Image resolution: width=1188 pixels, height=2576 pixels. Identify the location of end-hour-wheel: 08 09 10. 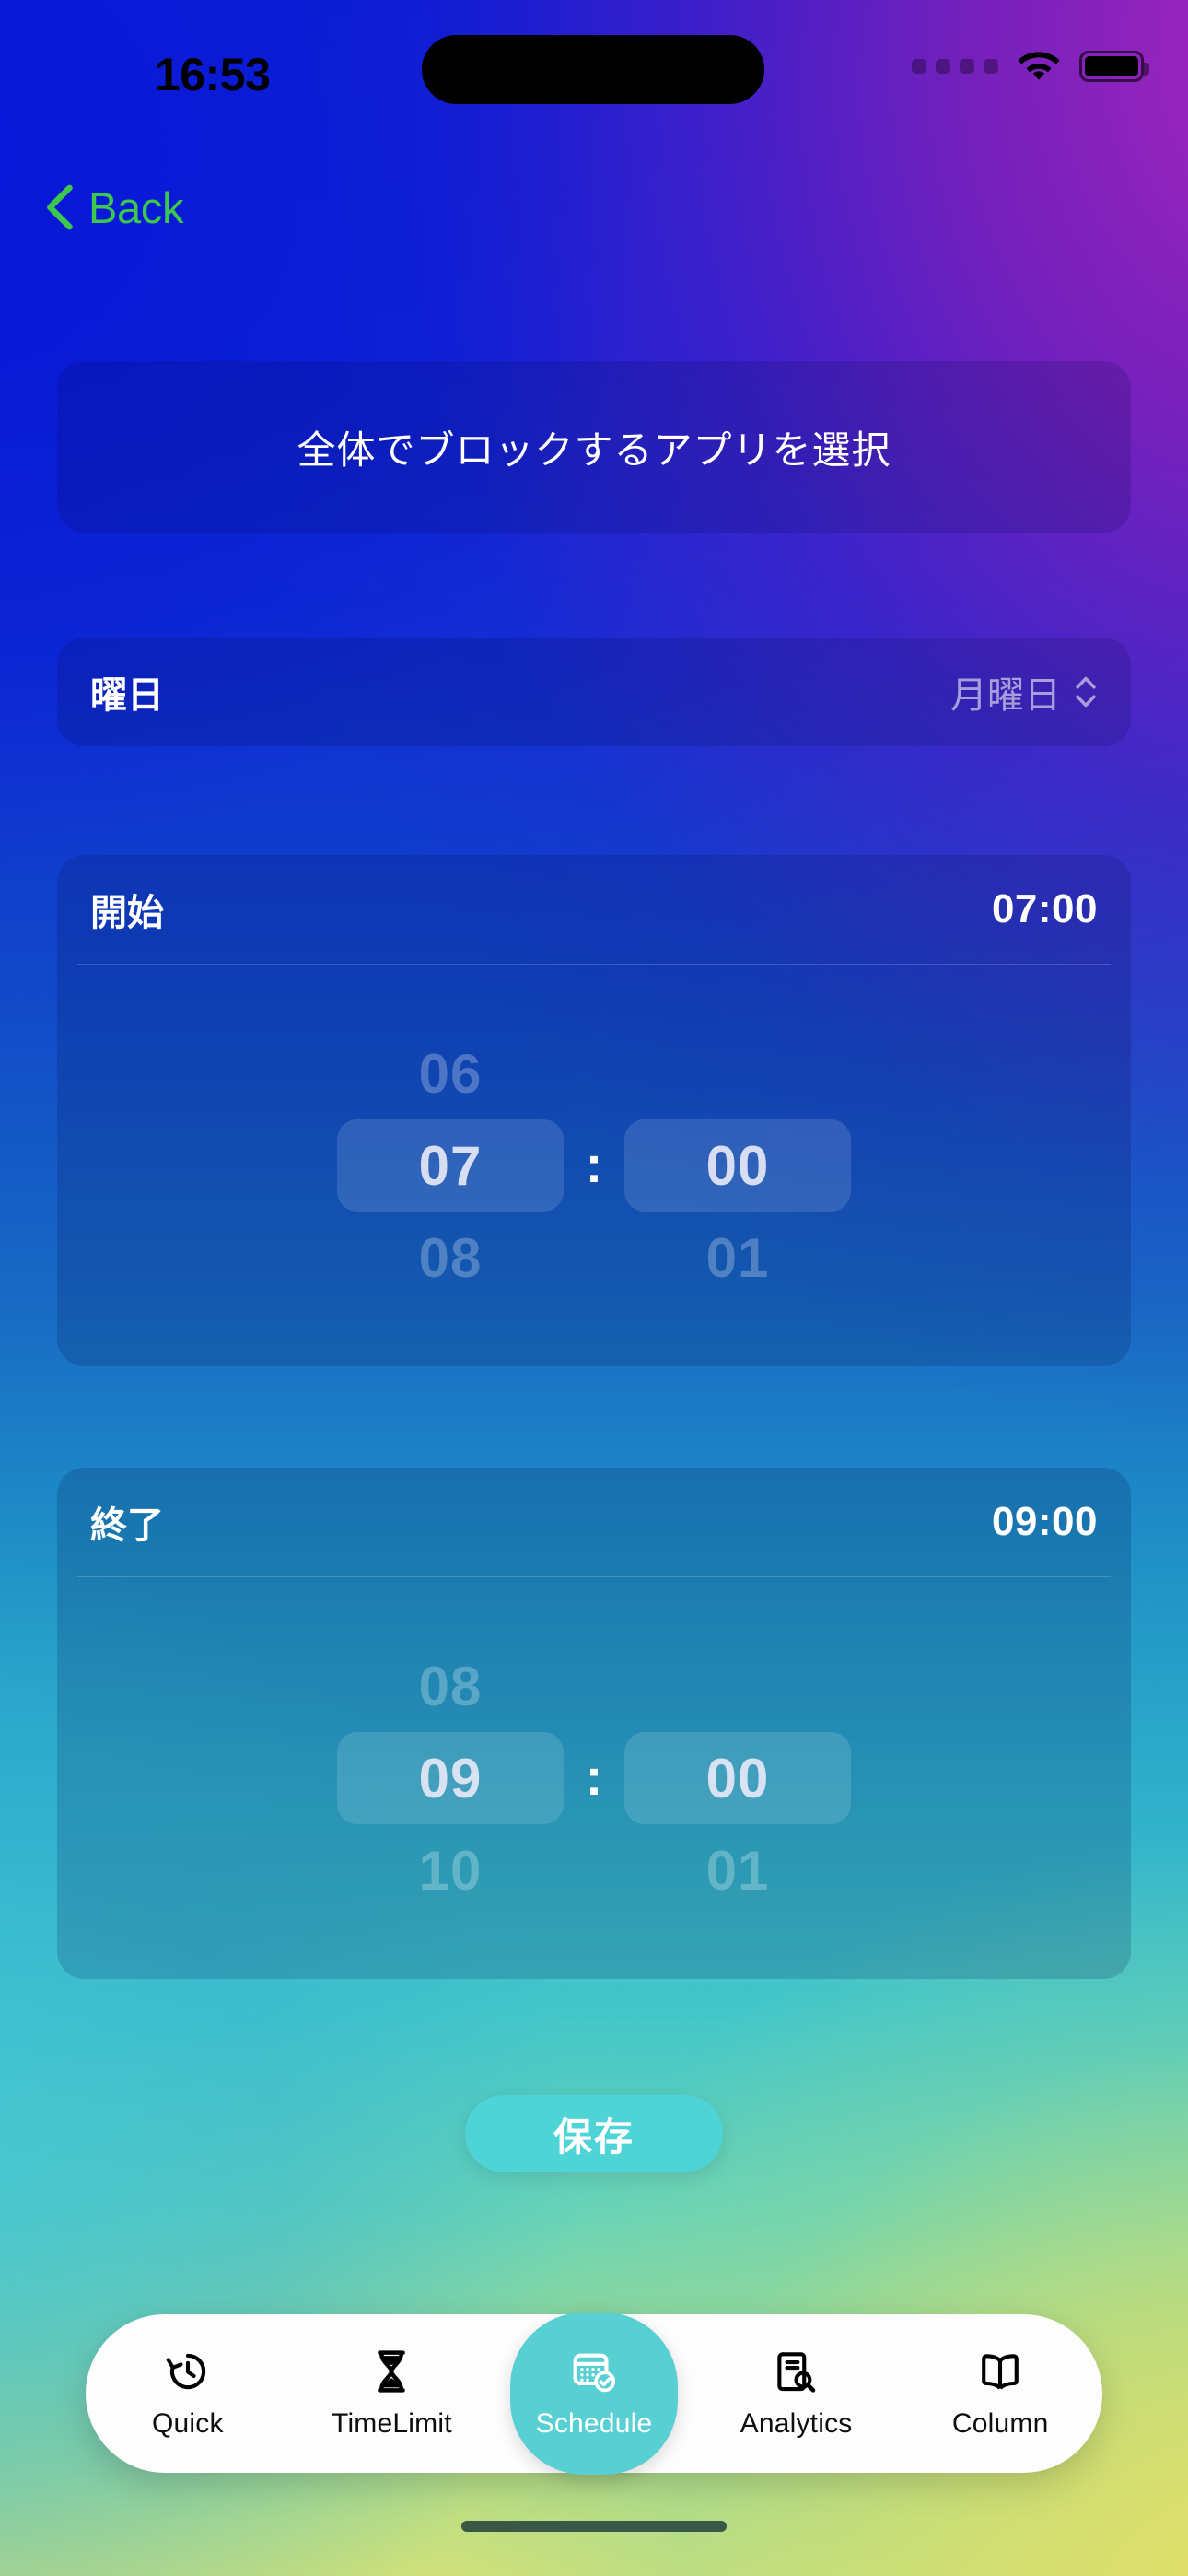
(451, 1778).